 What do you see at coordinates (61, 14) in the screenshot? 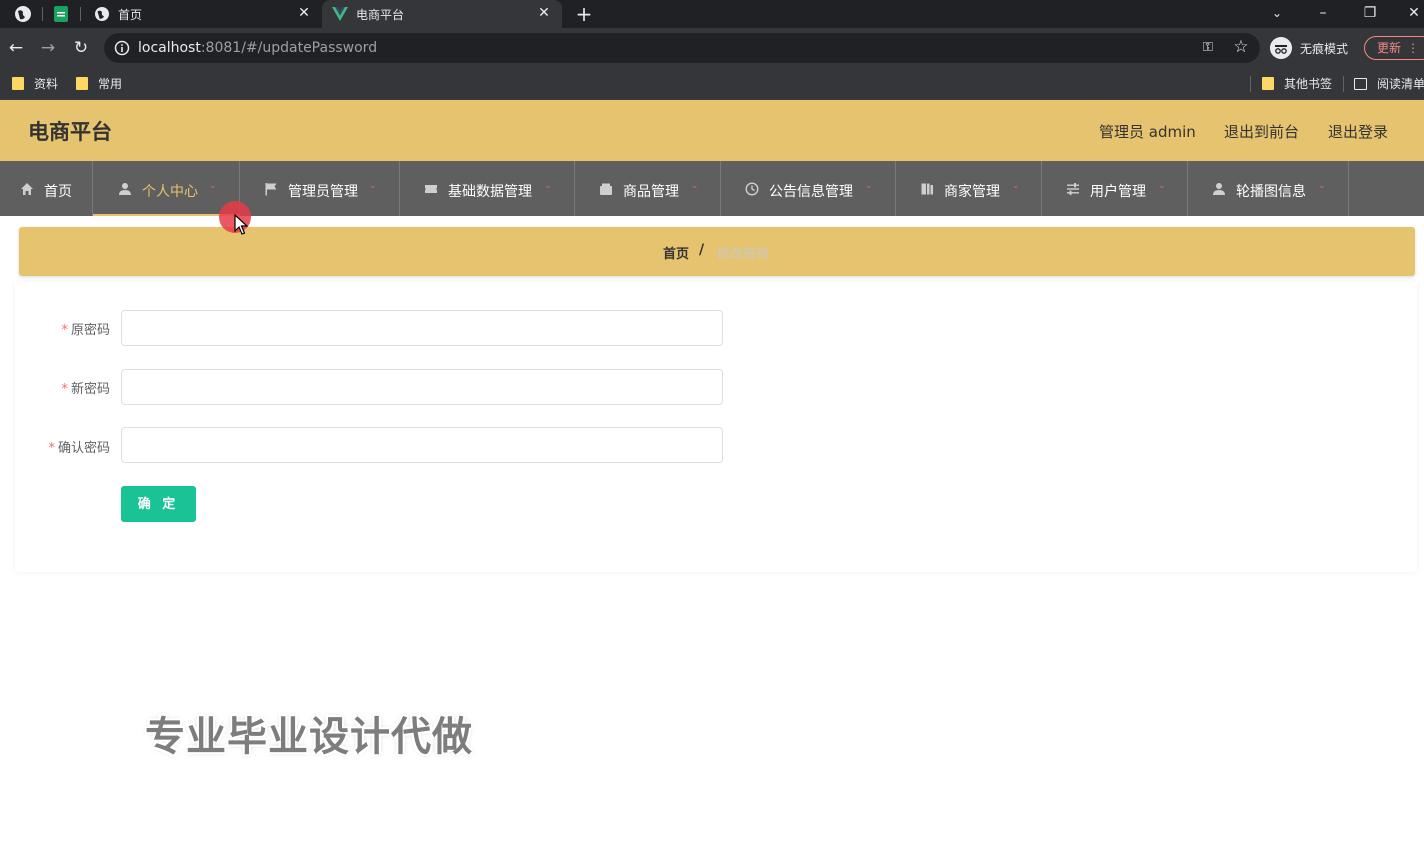
I see `sheet-favicon-icon` at bounding box center [61, 14].